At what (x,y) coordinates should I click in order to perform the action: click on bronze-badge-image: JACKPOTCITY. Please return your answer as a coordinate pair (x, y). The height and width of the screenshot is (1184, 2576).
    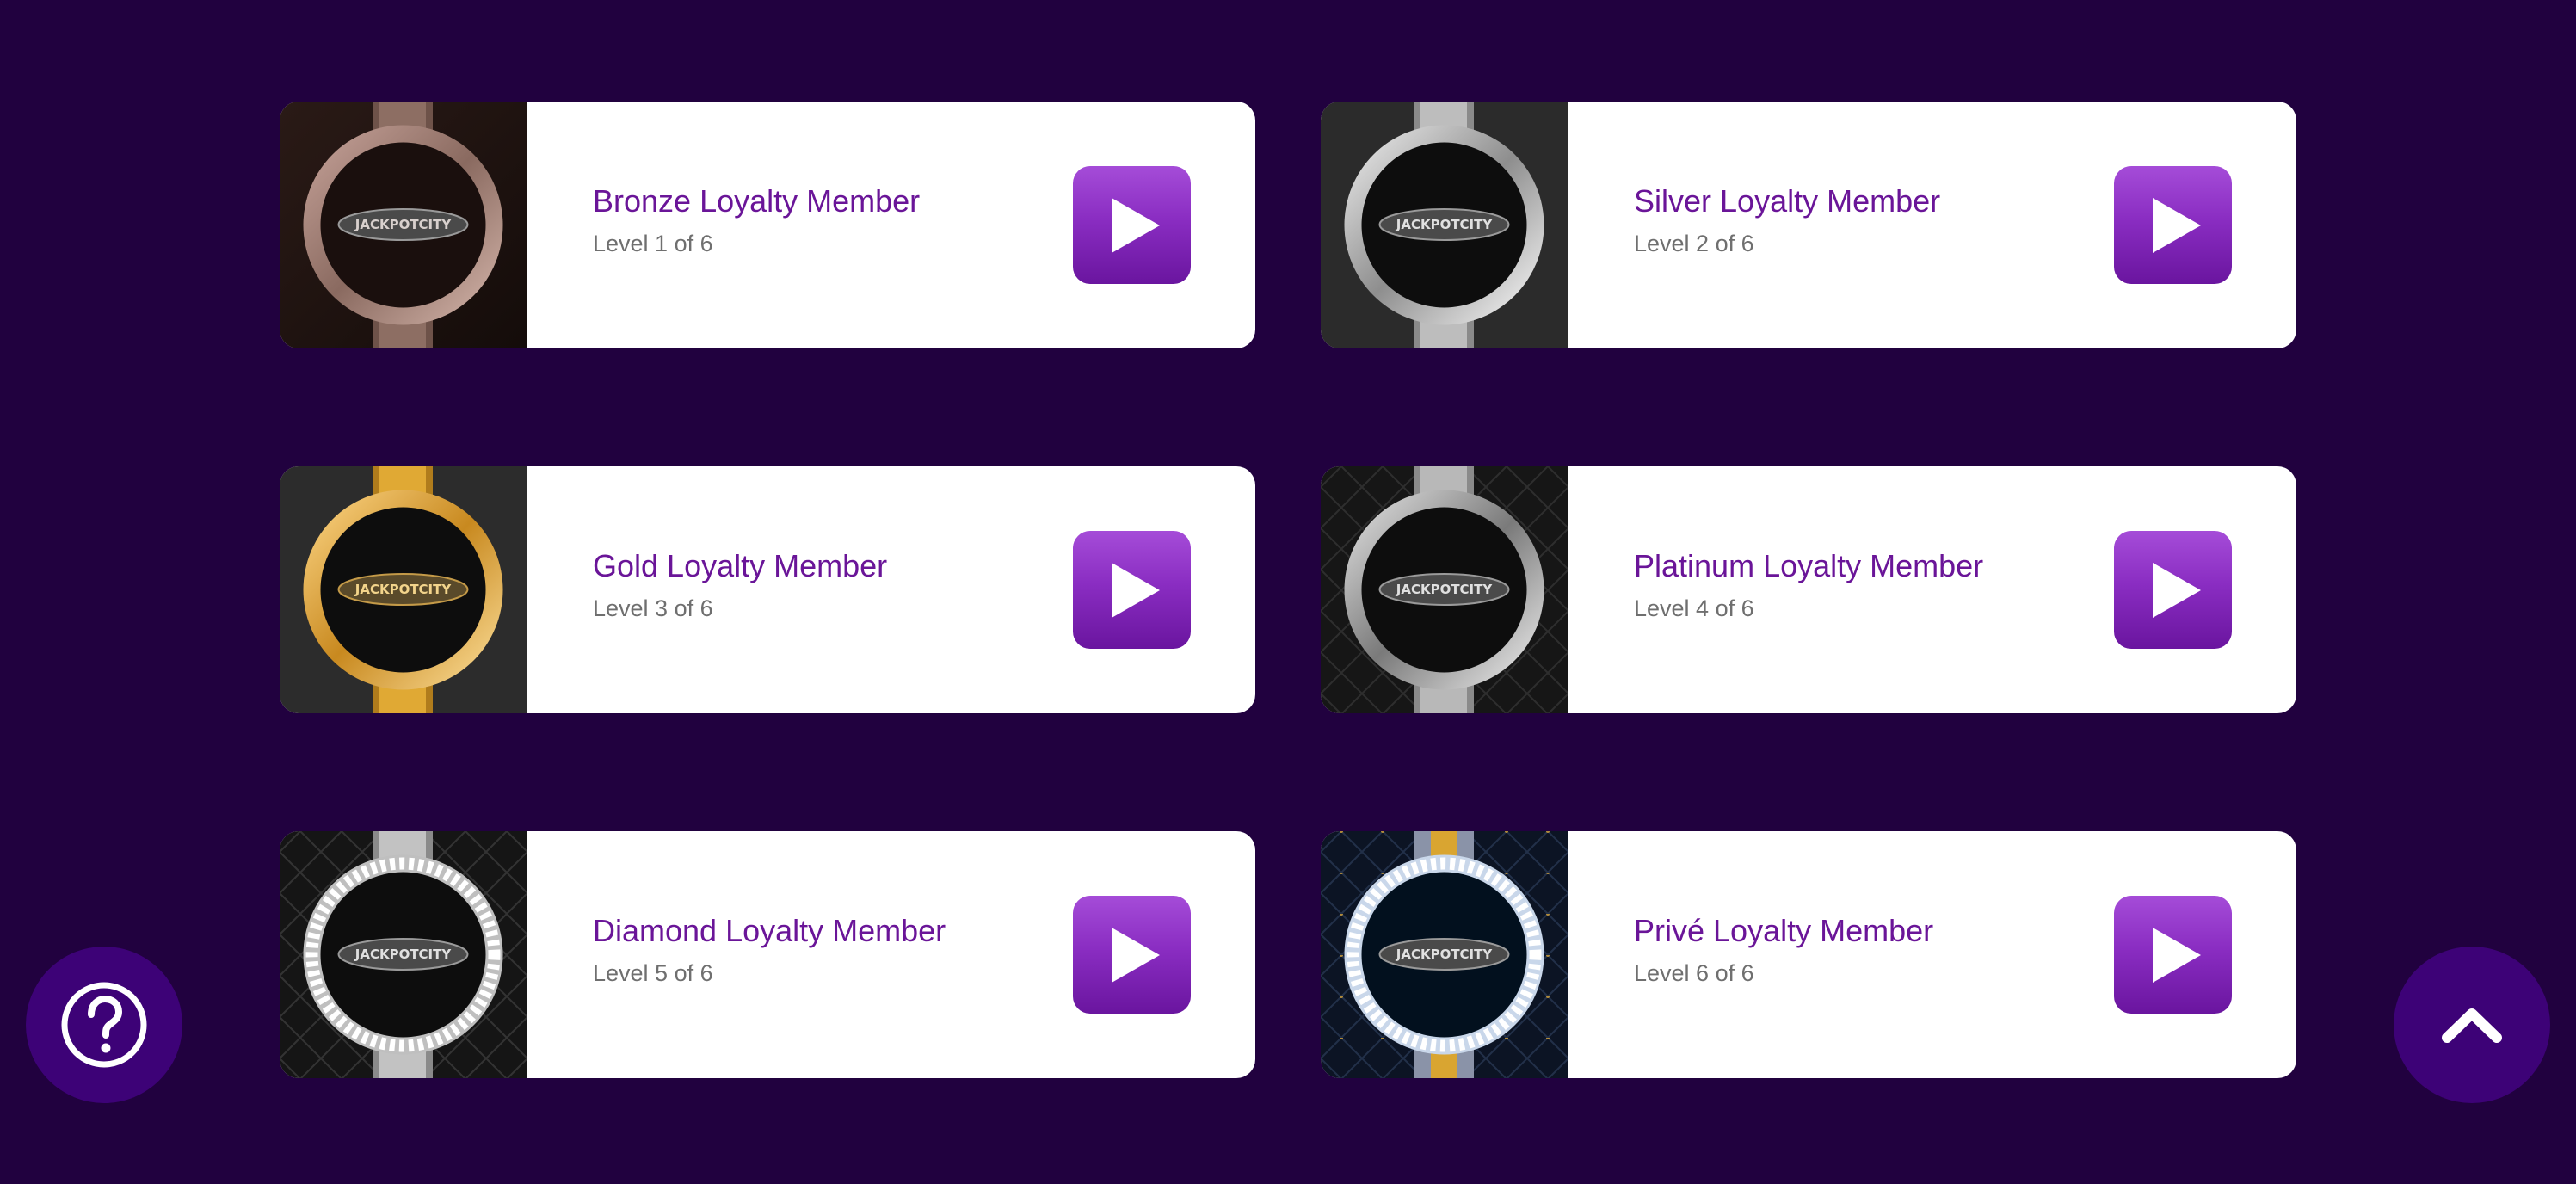
    Looking at the image, I should click on (404, 225).